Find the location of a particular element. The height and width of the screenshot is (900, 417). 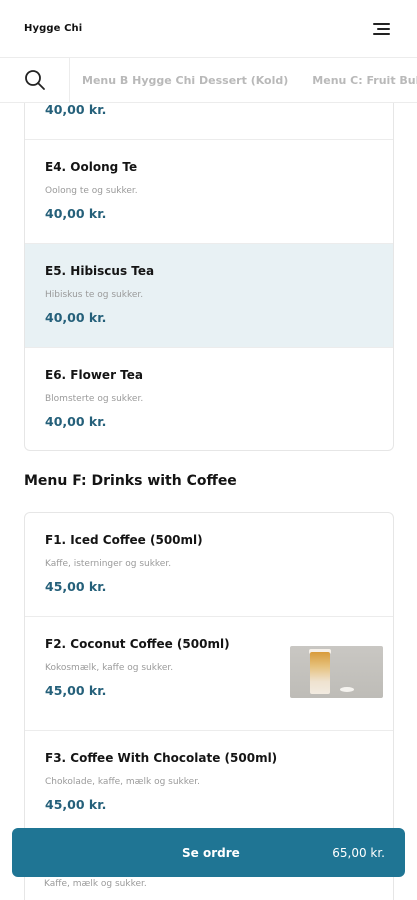

item-name: F3. Coffee With Chocolate (500ml) is located at coordinates (161, 758).